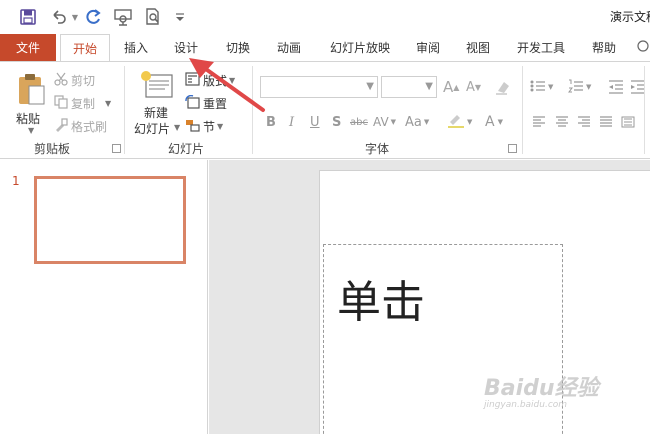  What do you see at coordinates (643, 48) in the screenshot?
I see `lightbulb-icon` at bounding box center [643, 48].